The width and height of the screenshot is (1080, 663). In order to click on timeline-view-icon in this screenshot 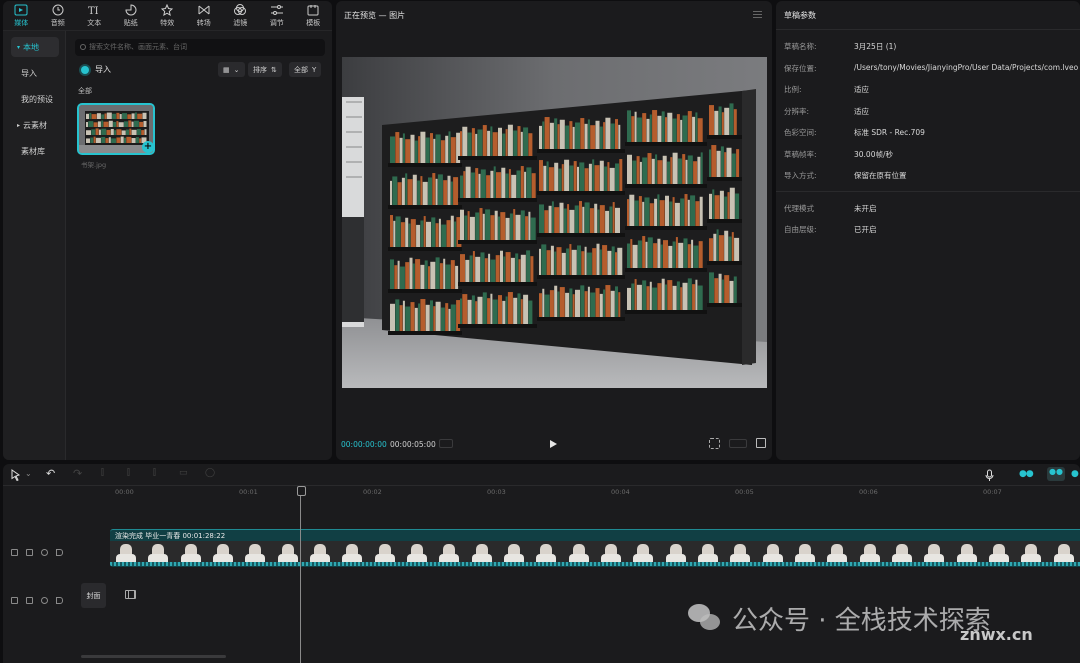, I will do `click(446, 443)`.